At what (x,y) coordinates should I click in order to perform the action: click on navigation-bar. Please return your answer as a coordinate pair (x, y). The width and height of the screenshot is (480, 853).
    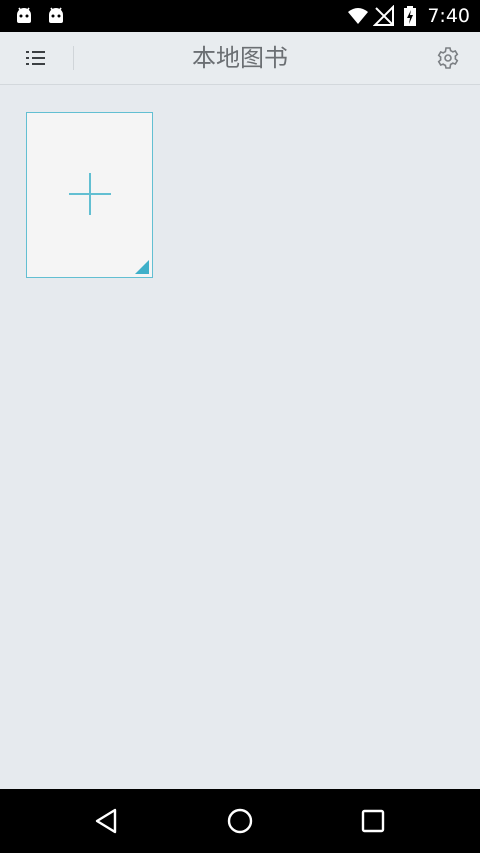
    Looking at the image, I should click on (240, 821).